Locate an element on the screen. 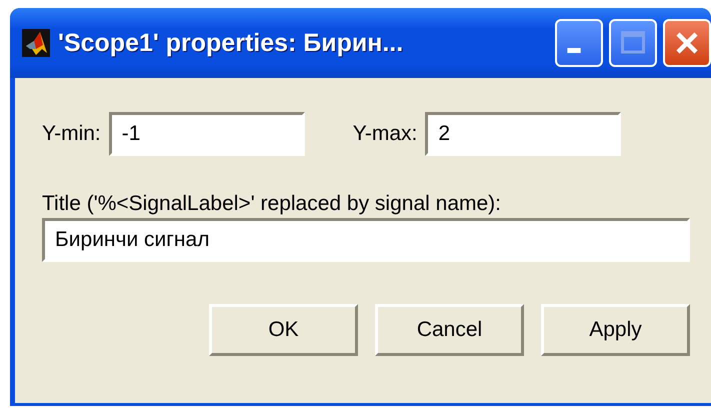 The height and width of the screenshot is (408, 711). dialog-button: OK is located at coordinates (283, 330).